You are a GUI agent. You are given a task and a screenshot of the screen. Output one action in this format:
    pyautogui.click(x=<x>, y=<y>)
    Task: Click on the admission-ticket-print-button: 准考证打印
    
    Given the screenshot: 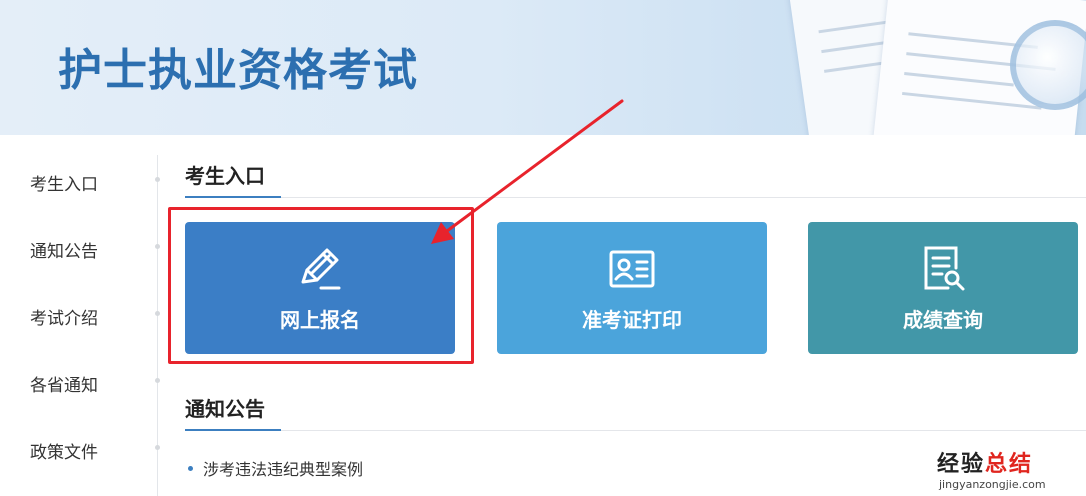 What is the action you would take?
    pyautogui.click(x=632, y=288)
    